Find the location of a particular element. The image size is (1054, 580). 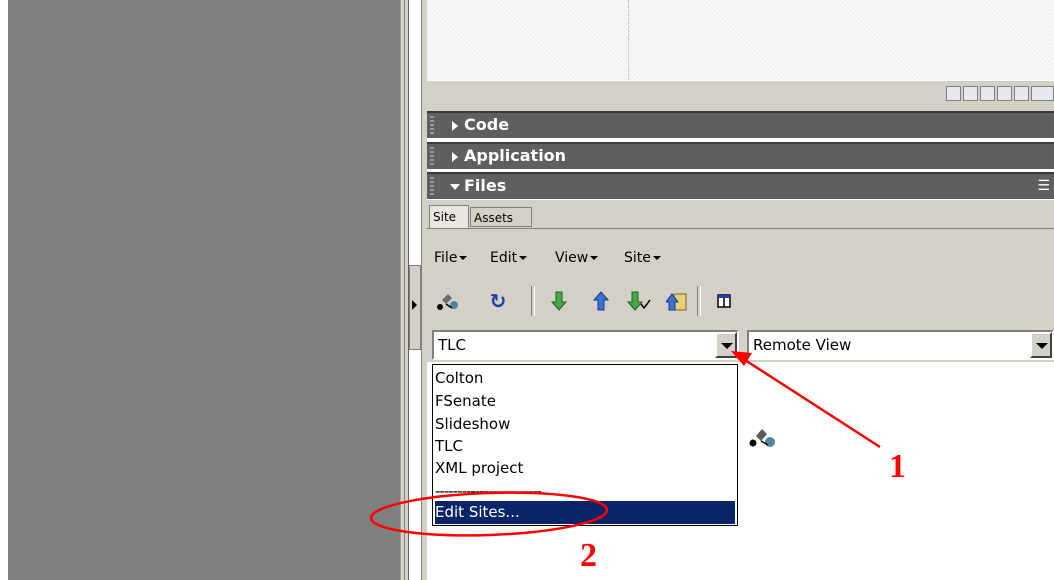

annotation-number-1: 1 is located at coordinates (897, 466).